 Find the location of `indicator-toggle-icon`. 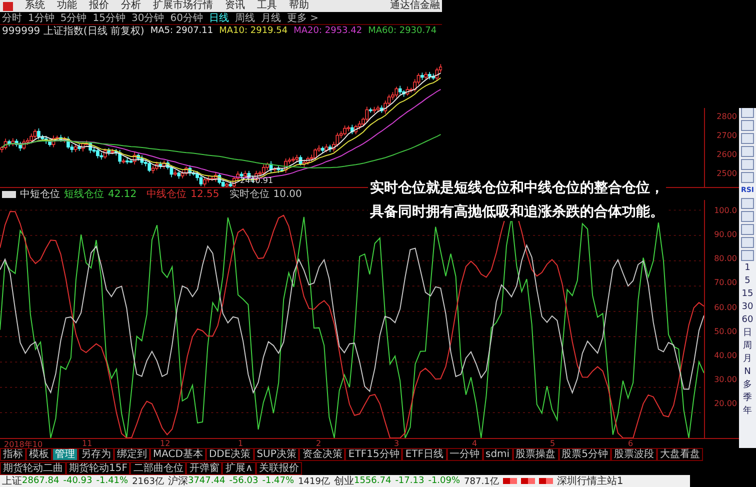

indicator-toggle-icon is located at coordinates (9, 194).